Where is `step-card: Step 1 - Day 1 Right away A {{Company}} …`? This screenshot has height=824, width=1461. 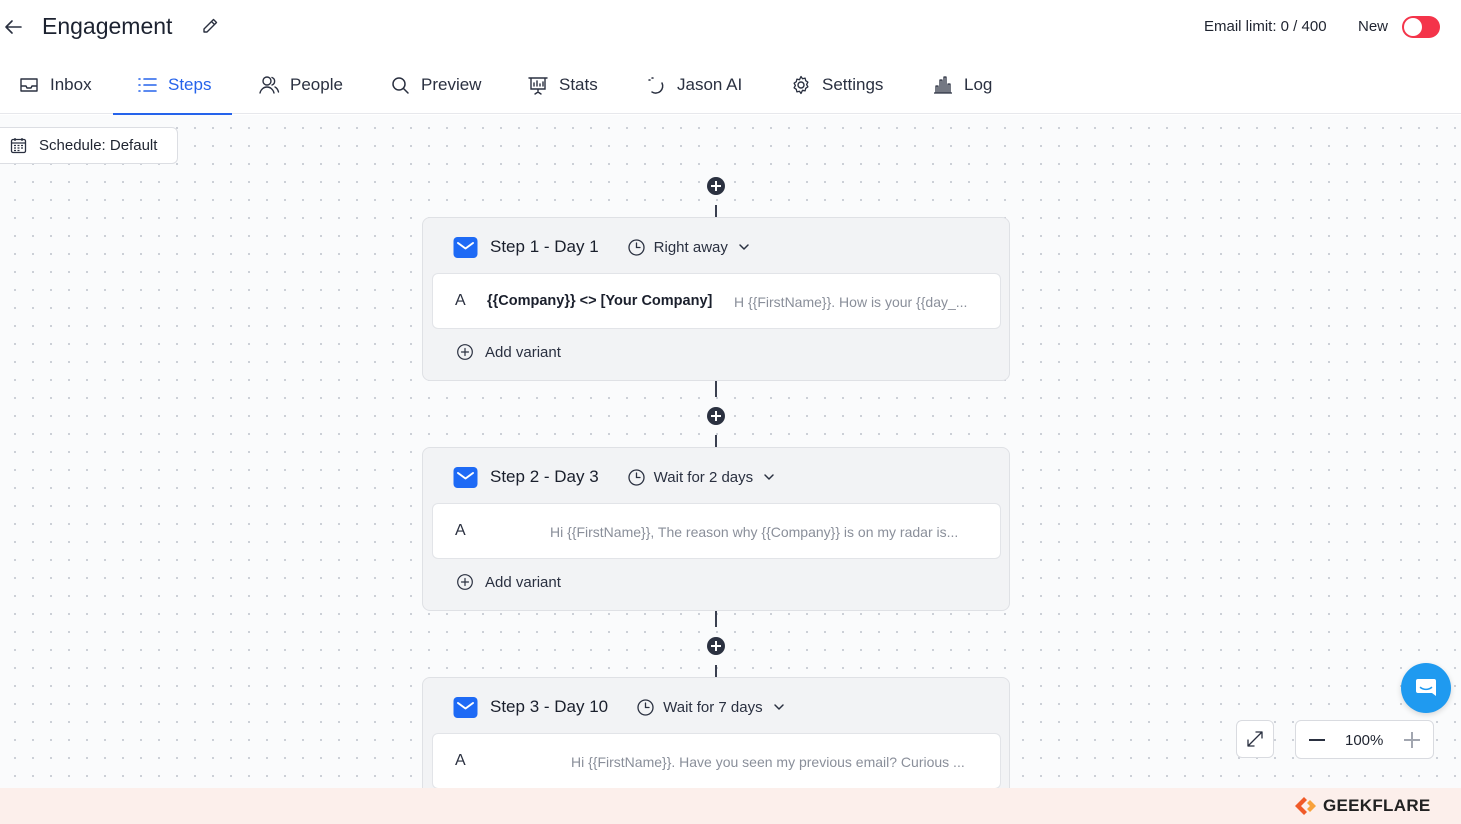 step-card: Step 1 - Day 1 Right away A {{Company}} … is located at coordinates (716, 299).